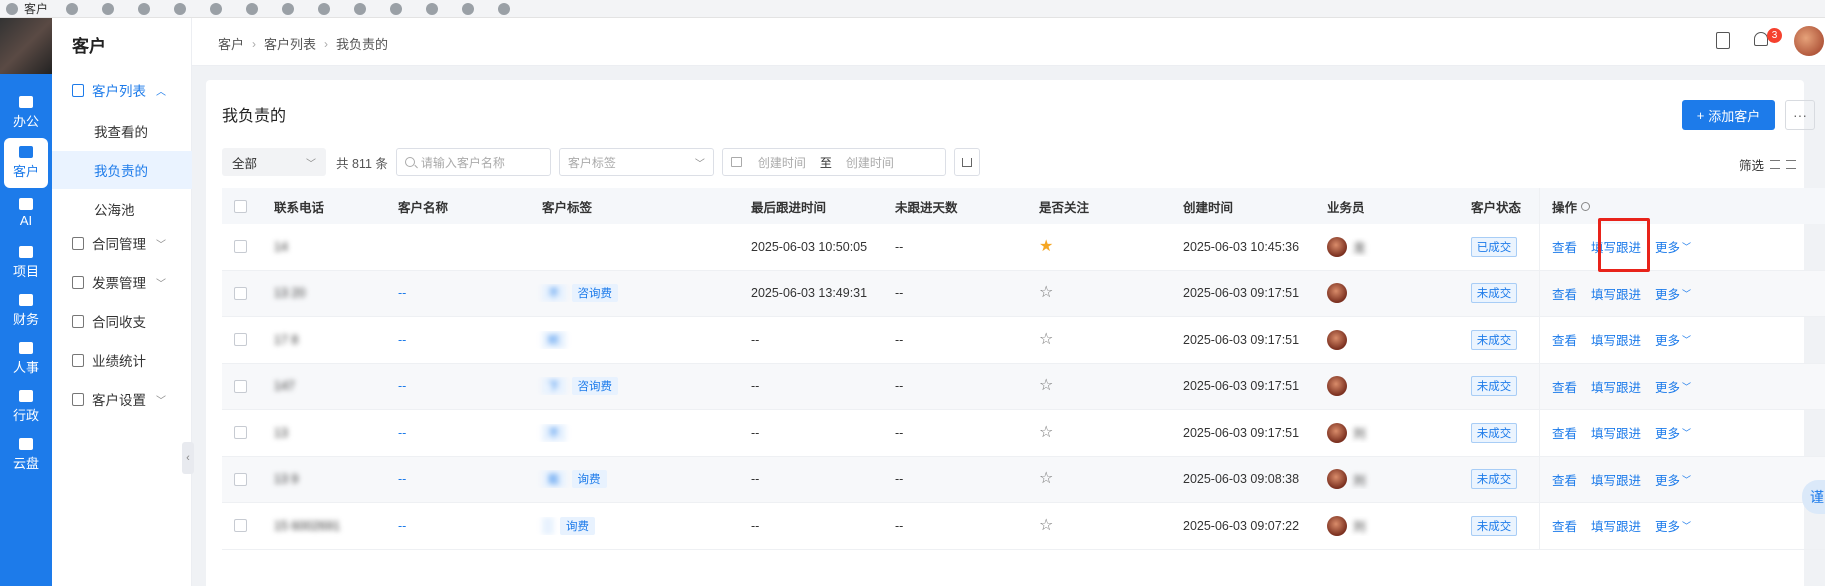 The height and width of the screenshot is (586, 1825). I want to click on column-settings-icon, so click(1791, 164).